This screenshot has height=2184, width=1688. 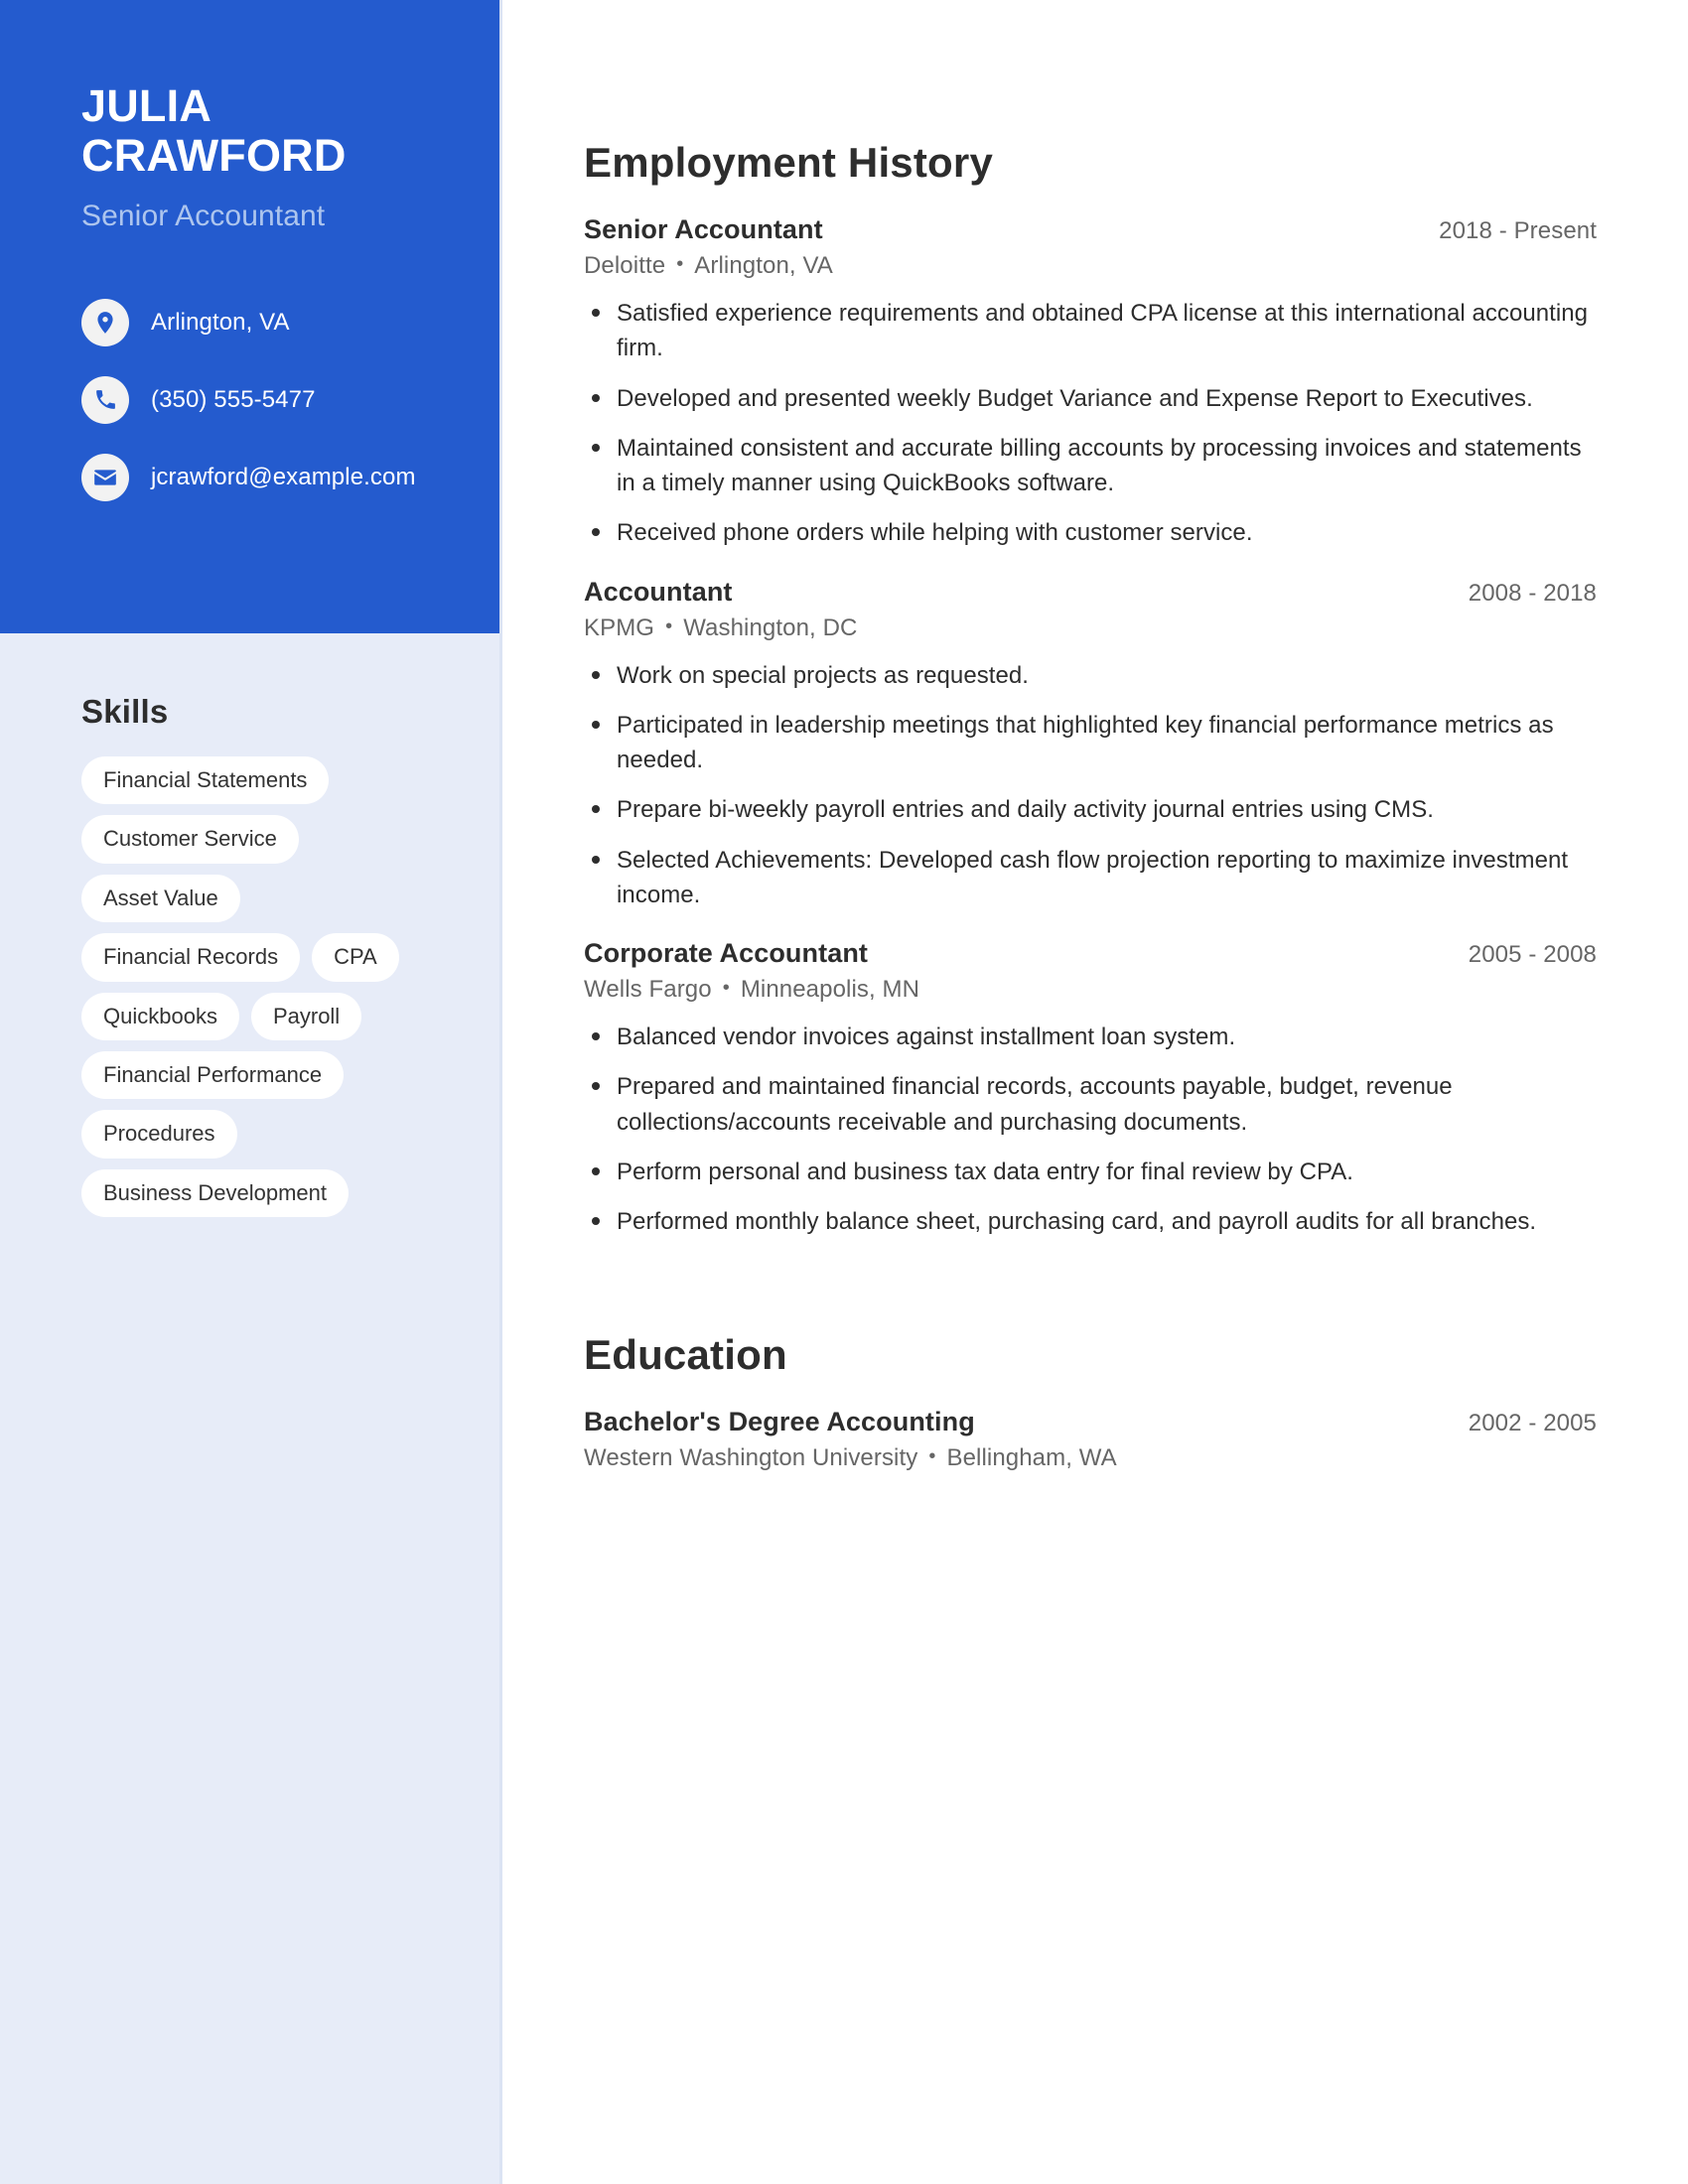 What do you see at coordinates (105, 399) in the screenshot?
I see `phone-icon` at bounding box center [105, 399].